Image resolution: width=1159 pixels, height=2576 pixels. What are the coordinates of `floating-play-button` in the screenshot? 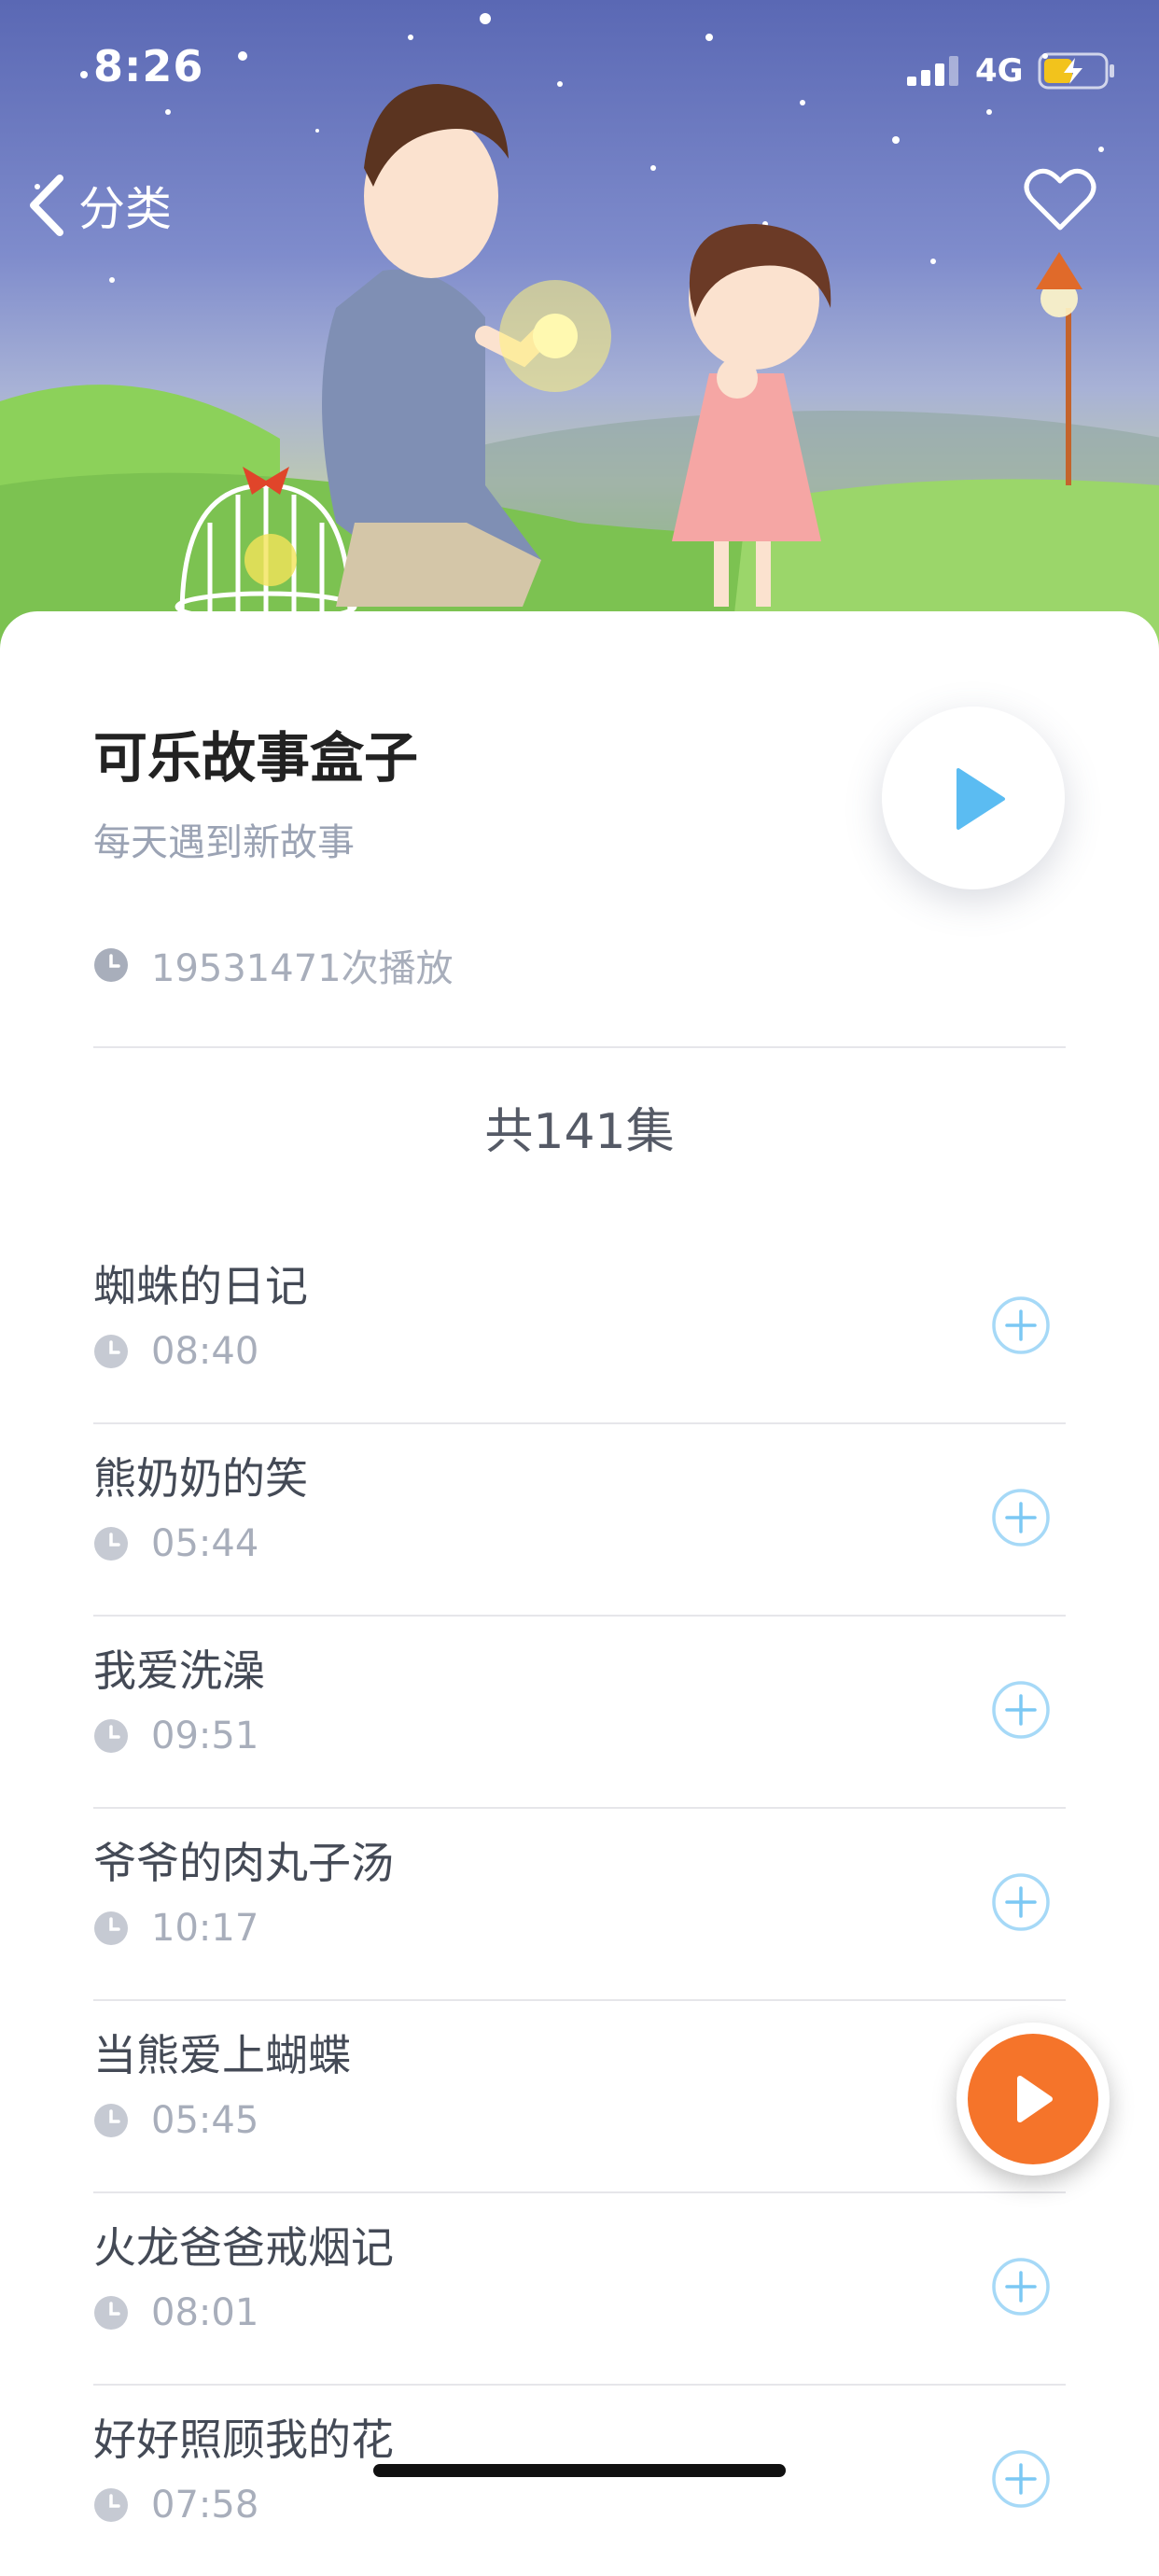 It's located at (1033, 2099).